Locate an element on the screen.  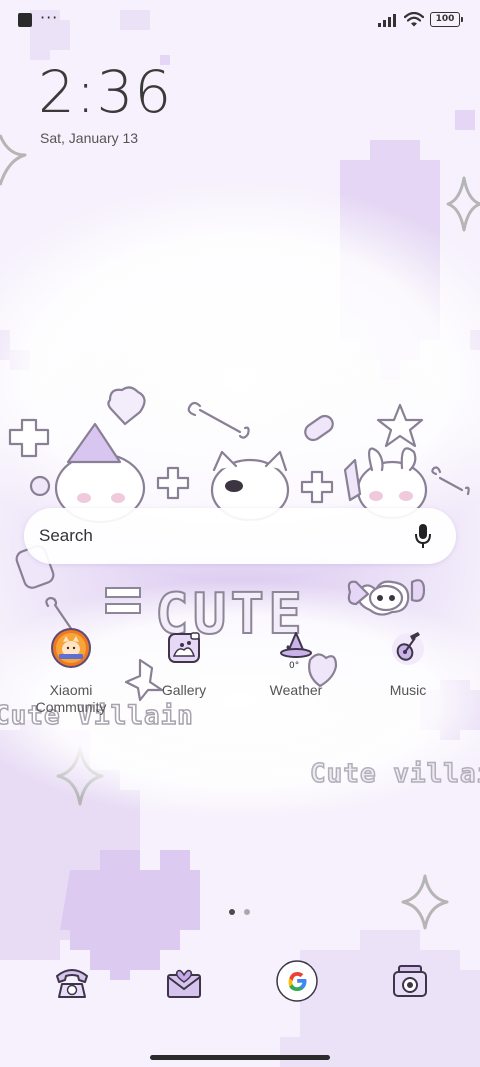
app-music: Music is located at coordinates (408, 663).